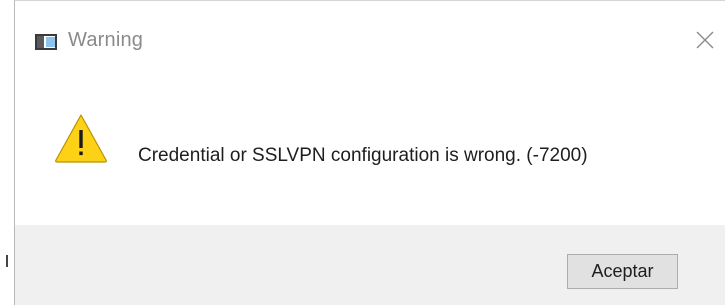  Describe the element at coordinates (622, 271) in the screenshot. I see `accept-button: Aceptar` at that location.